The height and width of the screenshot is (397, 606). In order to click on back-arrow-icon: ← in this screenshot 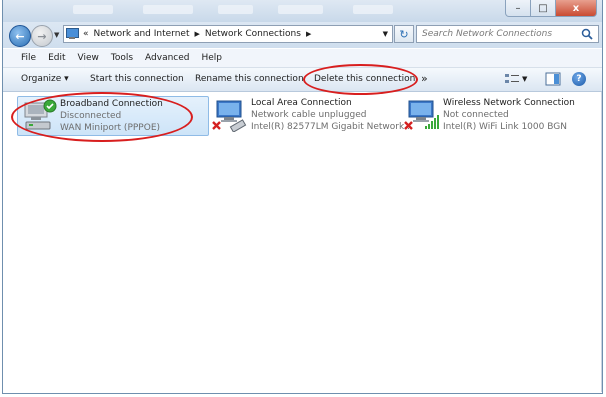, I will do `click(20, 36)`.